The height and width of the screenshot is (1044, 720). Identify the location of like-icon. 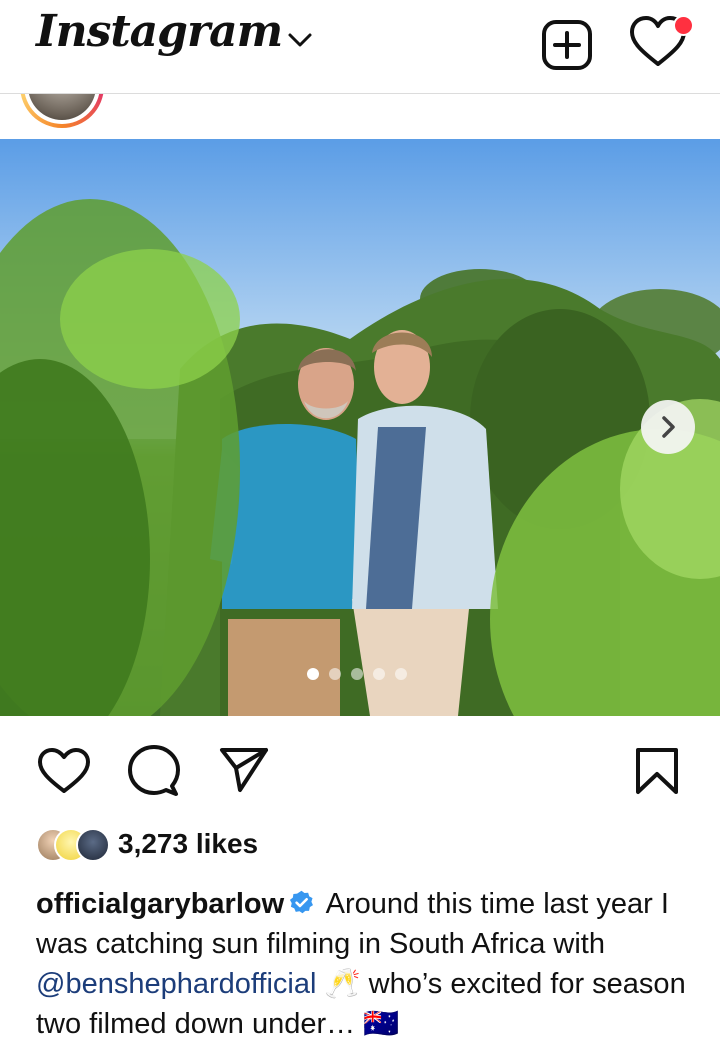
(64, 771).